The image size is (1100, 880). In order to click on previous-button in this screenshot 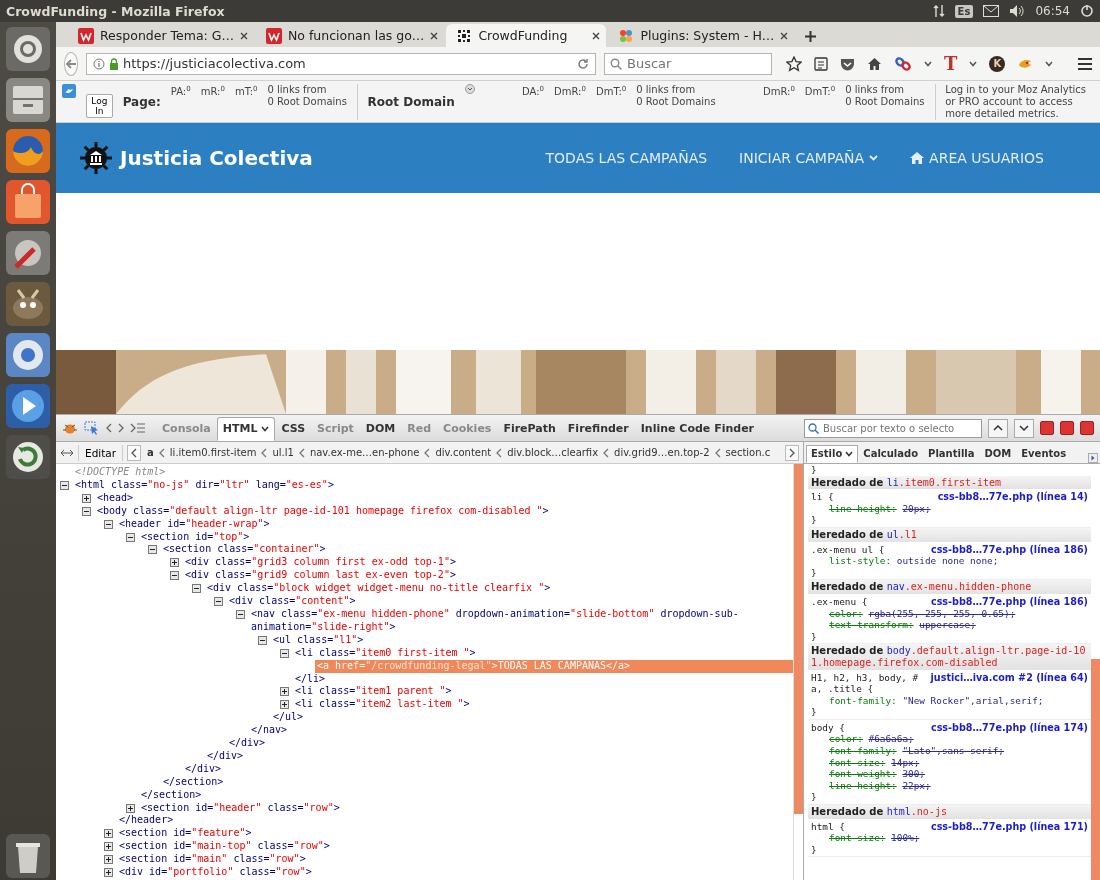, I will do `click(998, 428)`.